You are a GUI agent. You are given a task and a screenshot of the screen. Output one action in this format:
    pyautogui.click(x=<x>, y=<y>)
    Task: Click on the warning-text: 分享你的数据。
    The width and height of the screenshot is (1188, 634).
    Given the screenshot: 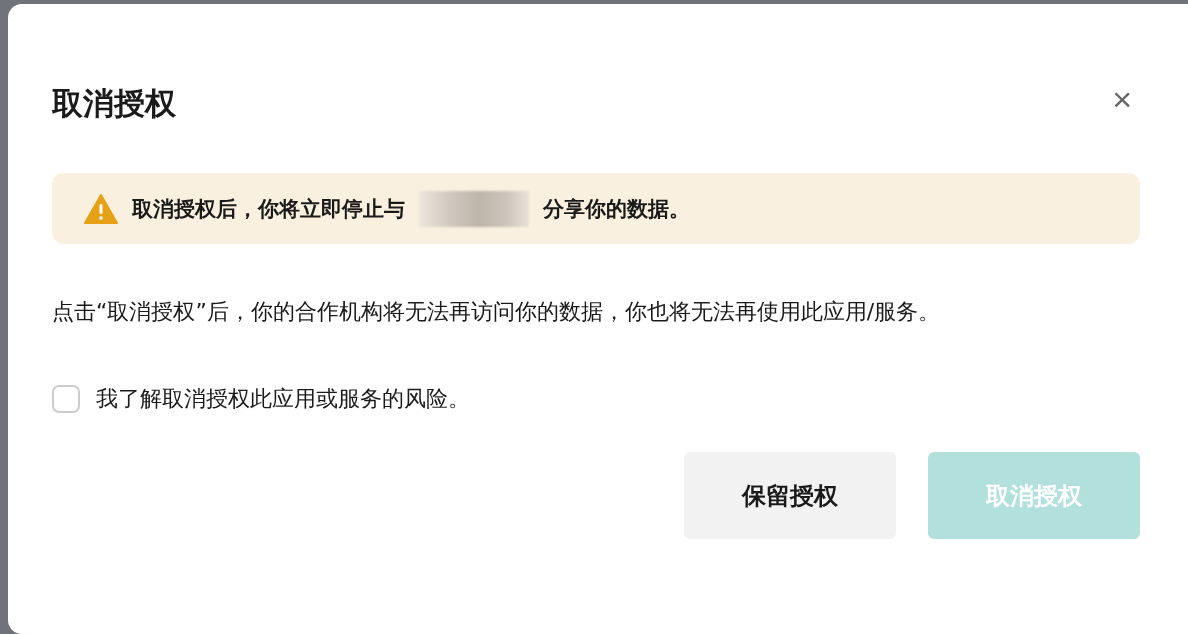 What is the action you would take?
    pyautogui.click(x=616, y=209)
    